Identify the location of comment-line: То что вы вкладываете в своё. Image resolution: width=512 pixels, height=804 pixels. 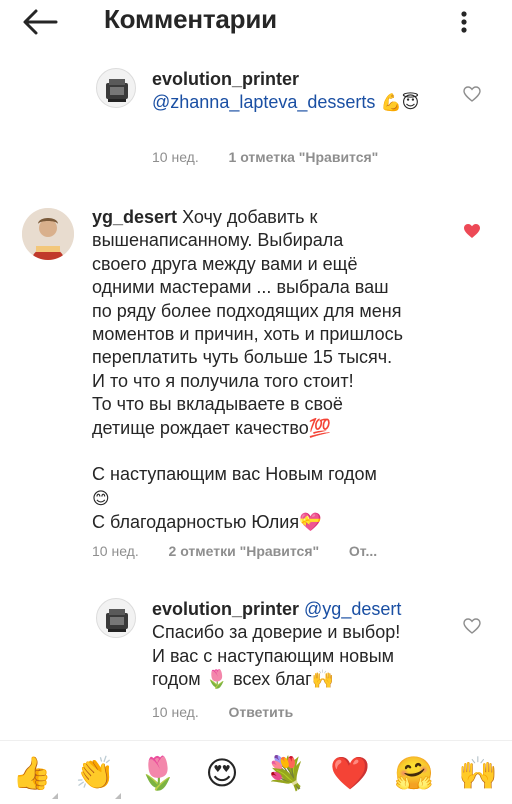
(217, 404).